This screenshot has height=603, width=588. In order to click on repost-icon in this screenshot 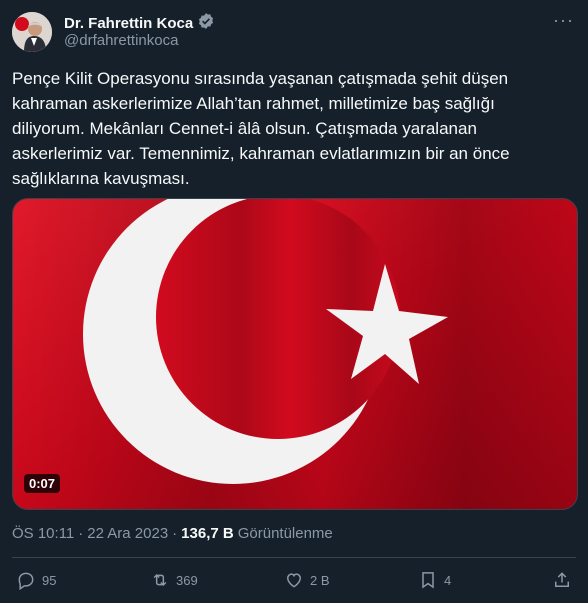, I will do `click(160, 580)`.